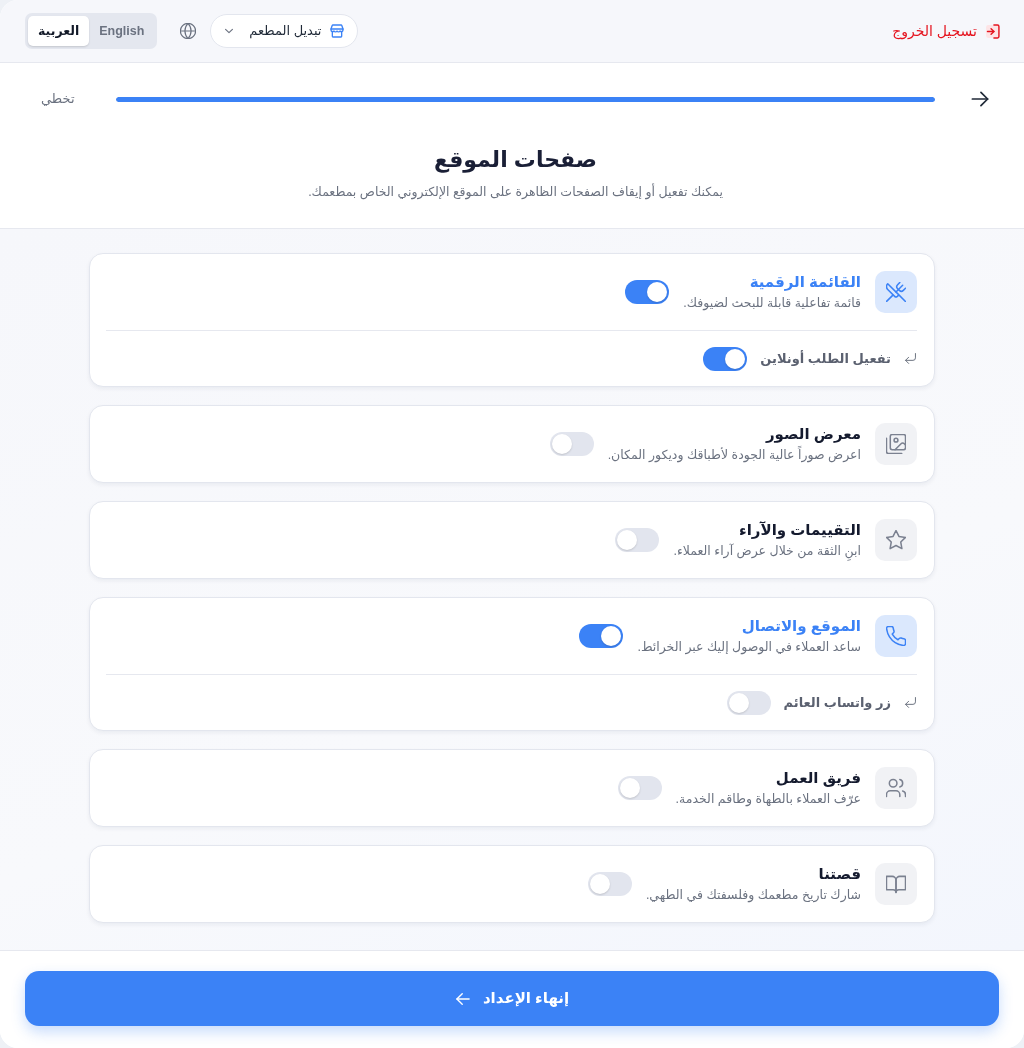  Describe the element at coordinates (805, 282) in the screenshot. I see `section-title: القائمة الرقمية` at that location.